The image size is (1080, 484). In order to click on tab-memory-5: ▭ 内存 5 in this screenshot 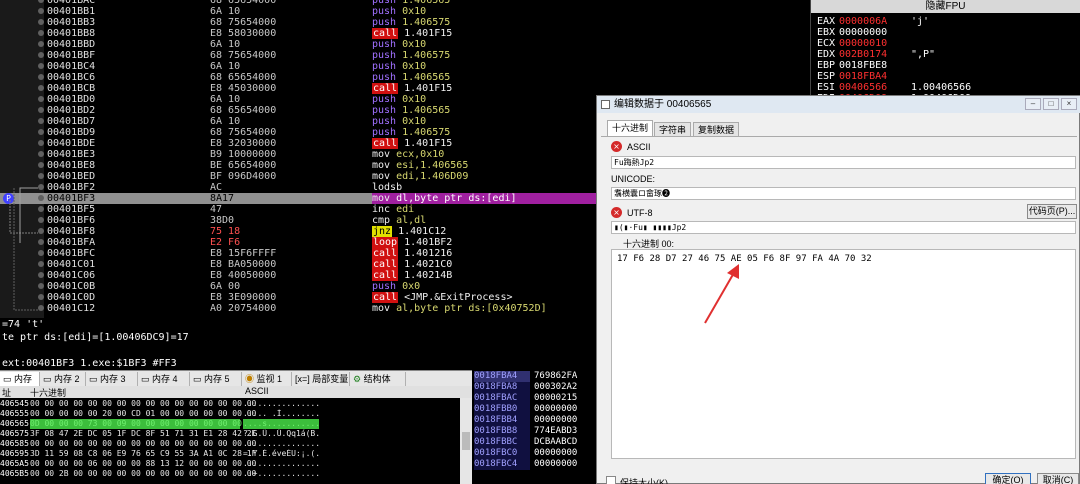, I will do `click(216, 379)`.